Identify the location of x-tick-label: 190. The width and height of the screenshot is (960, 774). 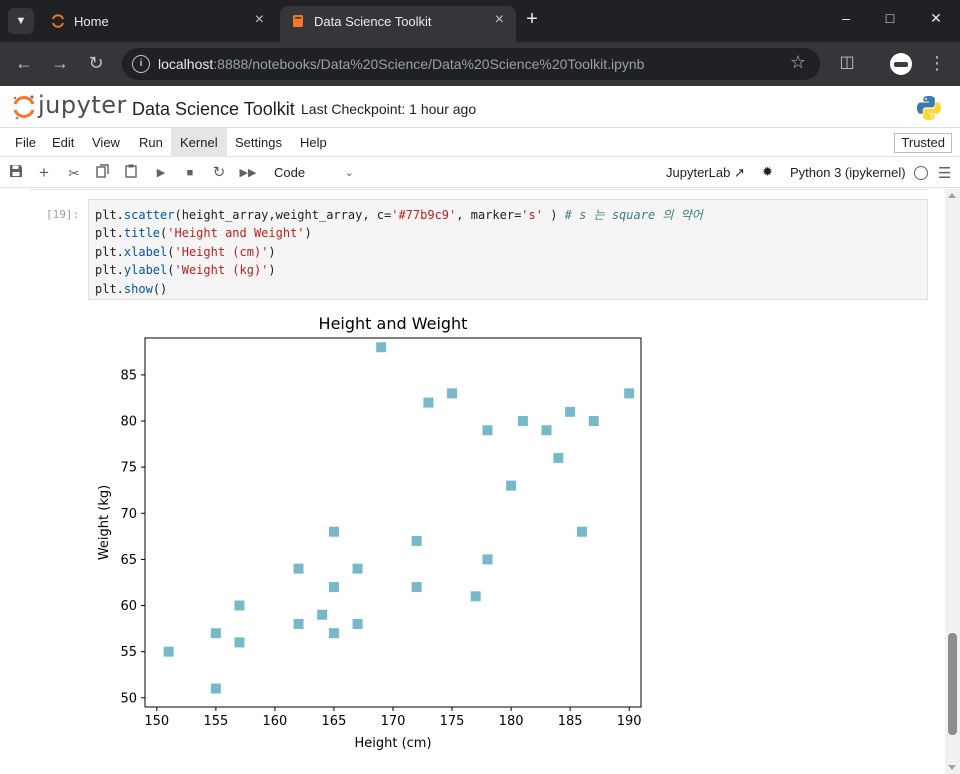
(629, 721).